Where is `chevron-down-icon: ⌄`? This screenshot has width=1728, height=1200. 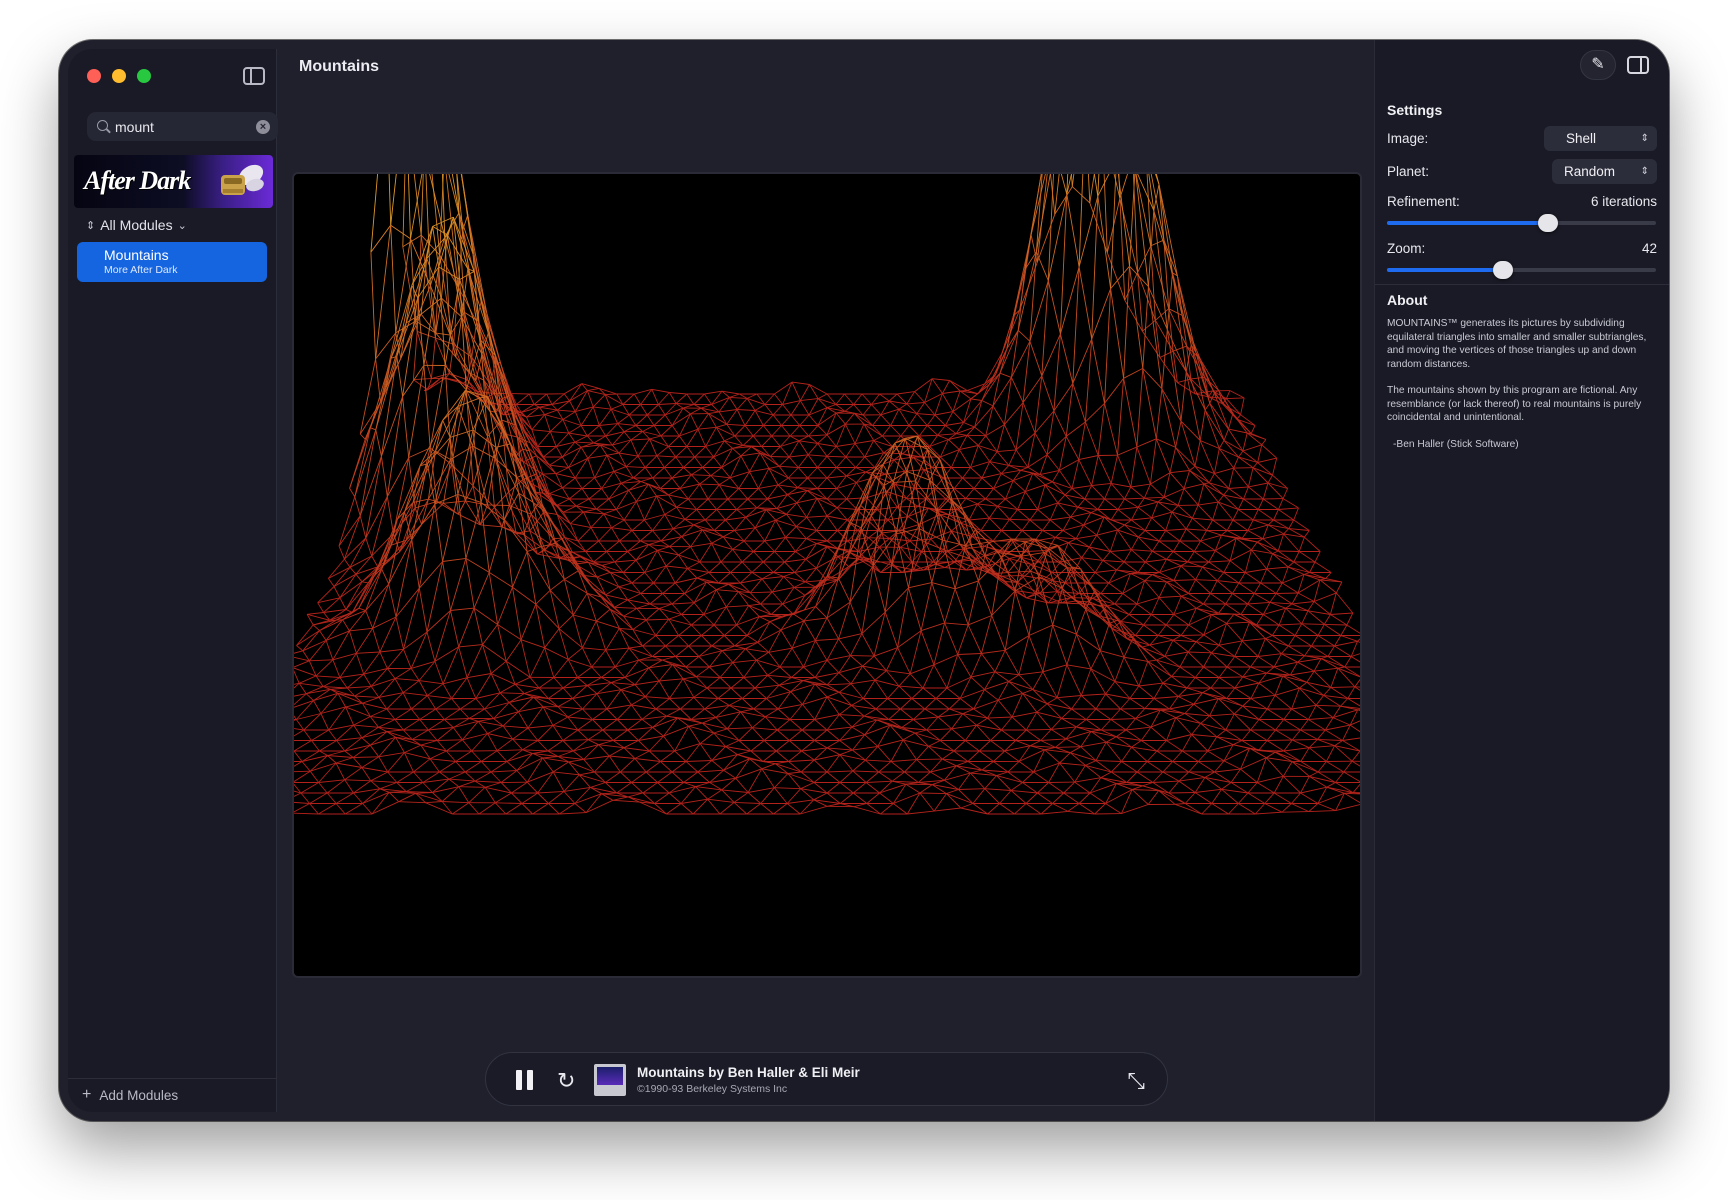 chevron-down-icon: ⌄ is located at coordinates (182, 225).